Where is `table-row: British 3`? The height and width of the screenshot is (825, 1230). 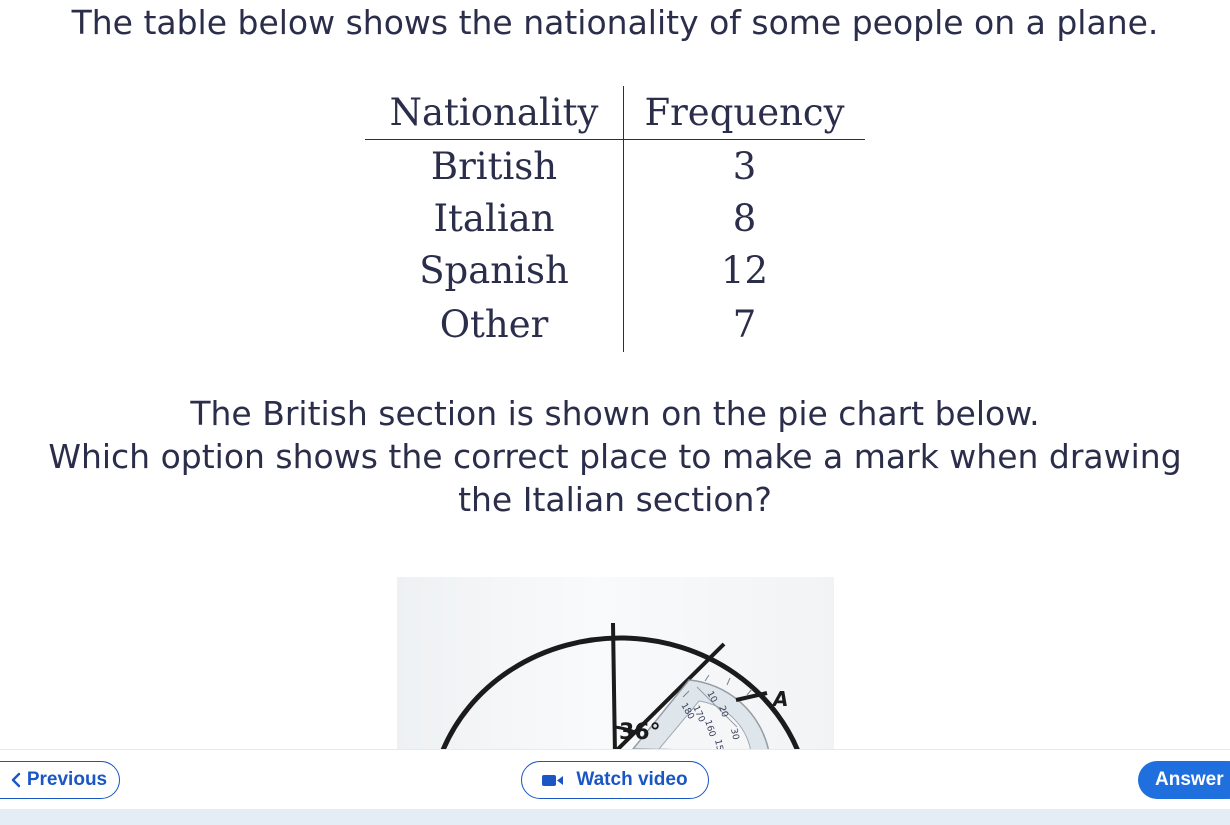 table-row: British 3 is located at coordinates (615, 165).